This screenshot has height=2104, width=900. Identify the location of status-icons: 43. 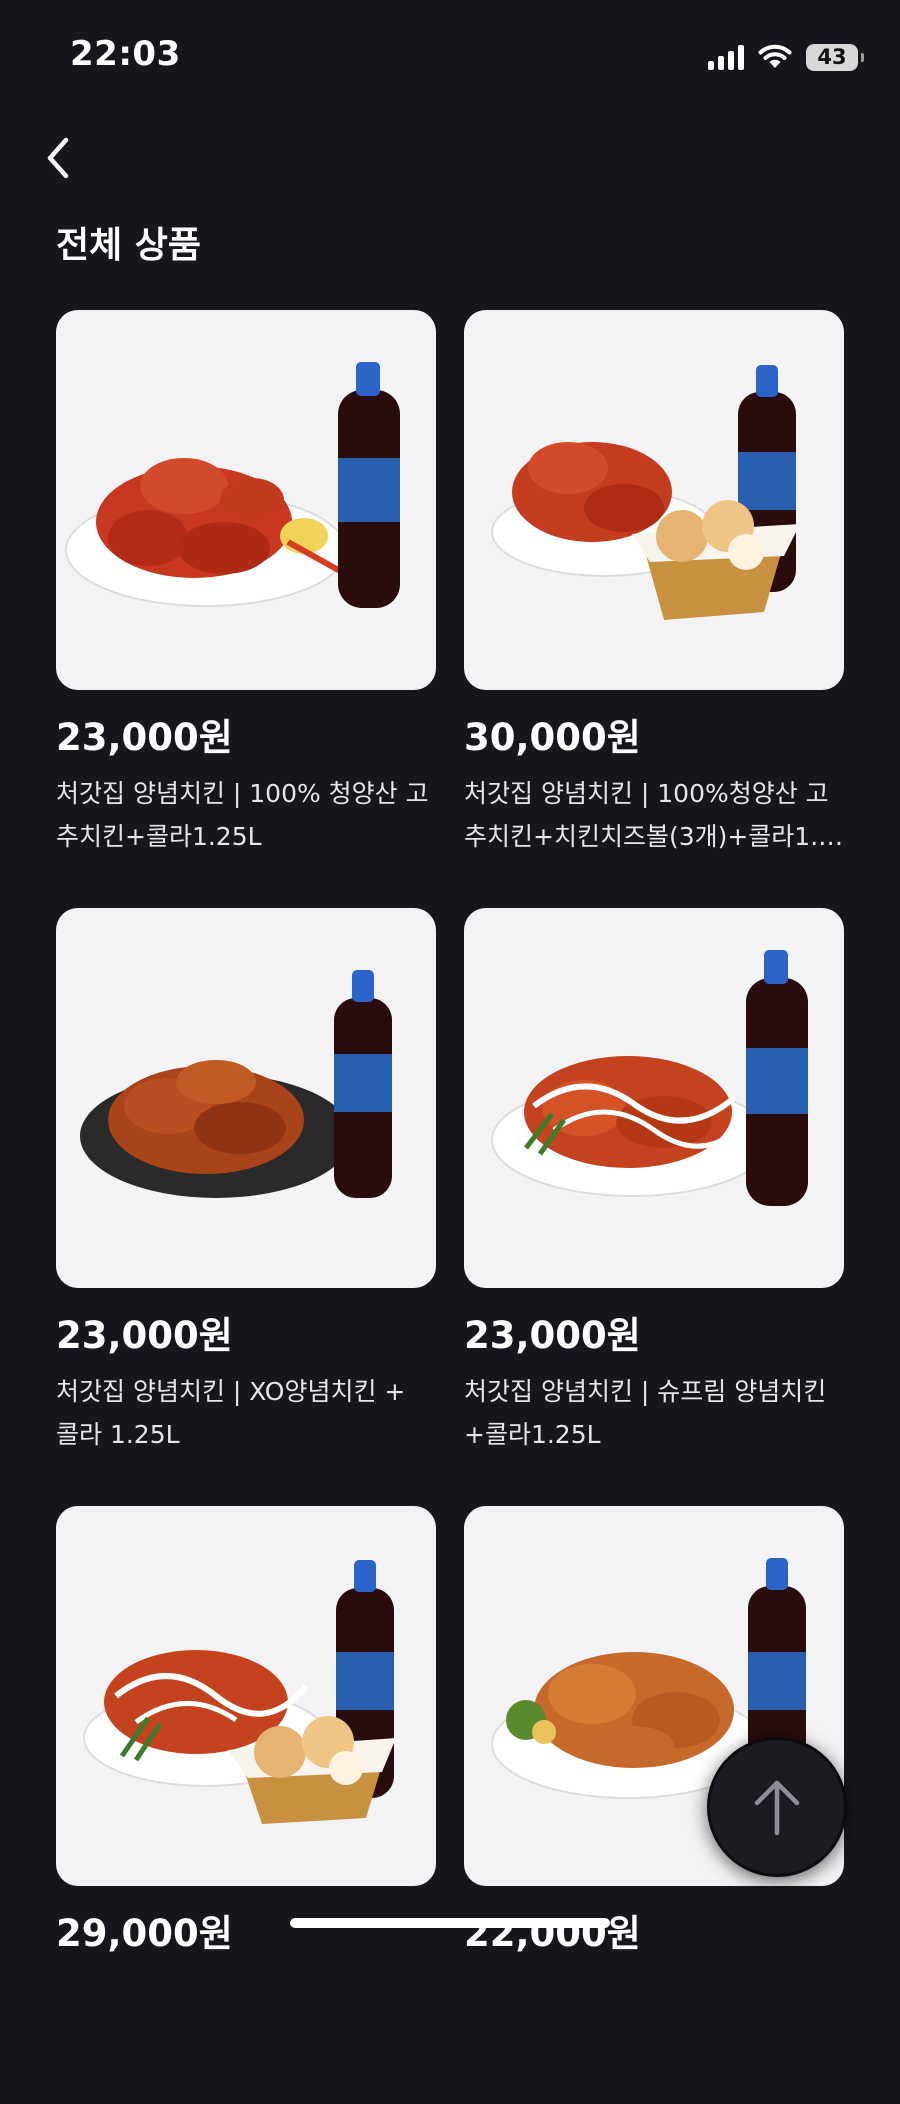
(786, 57).